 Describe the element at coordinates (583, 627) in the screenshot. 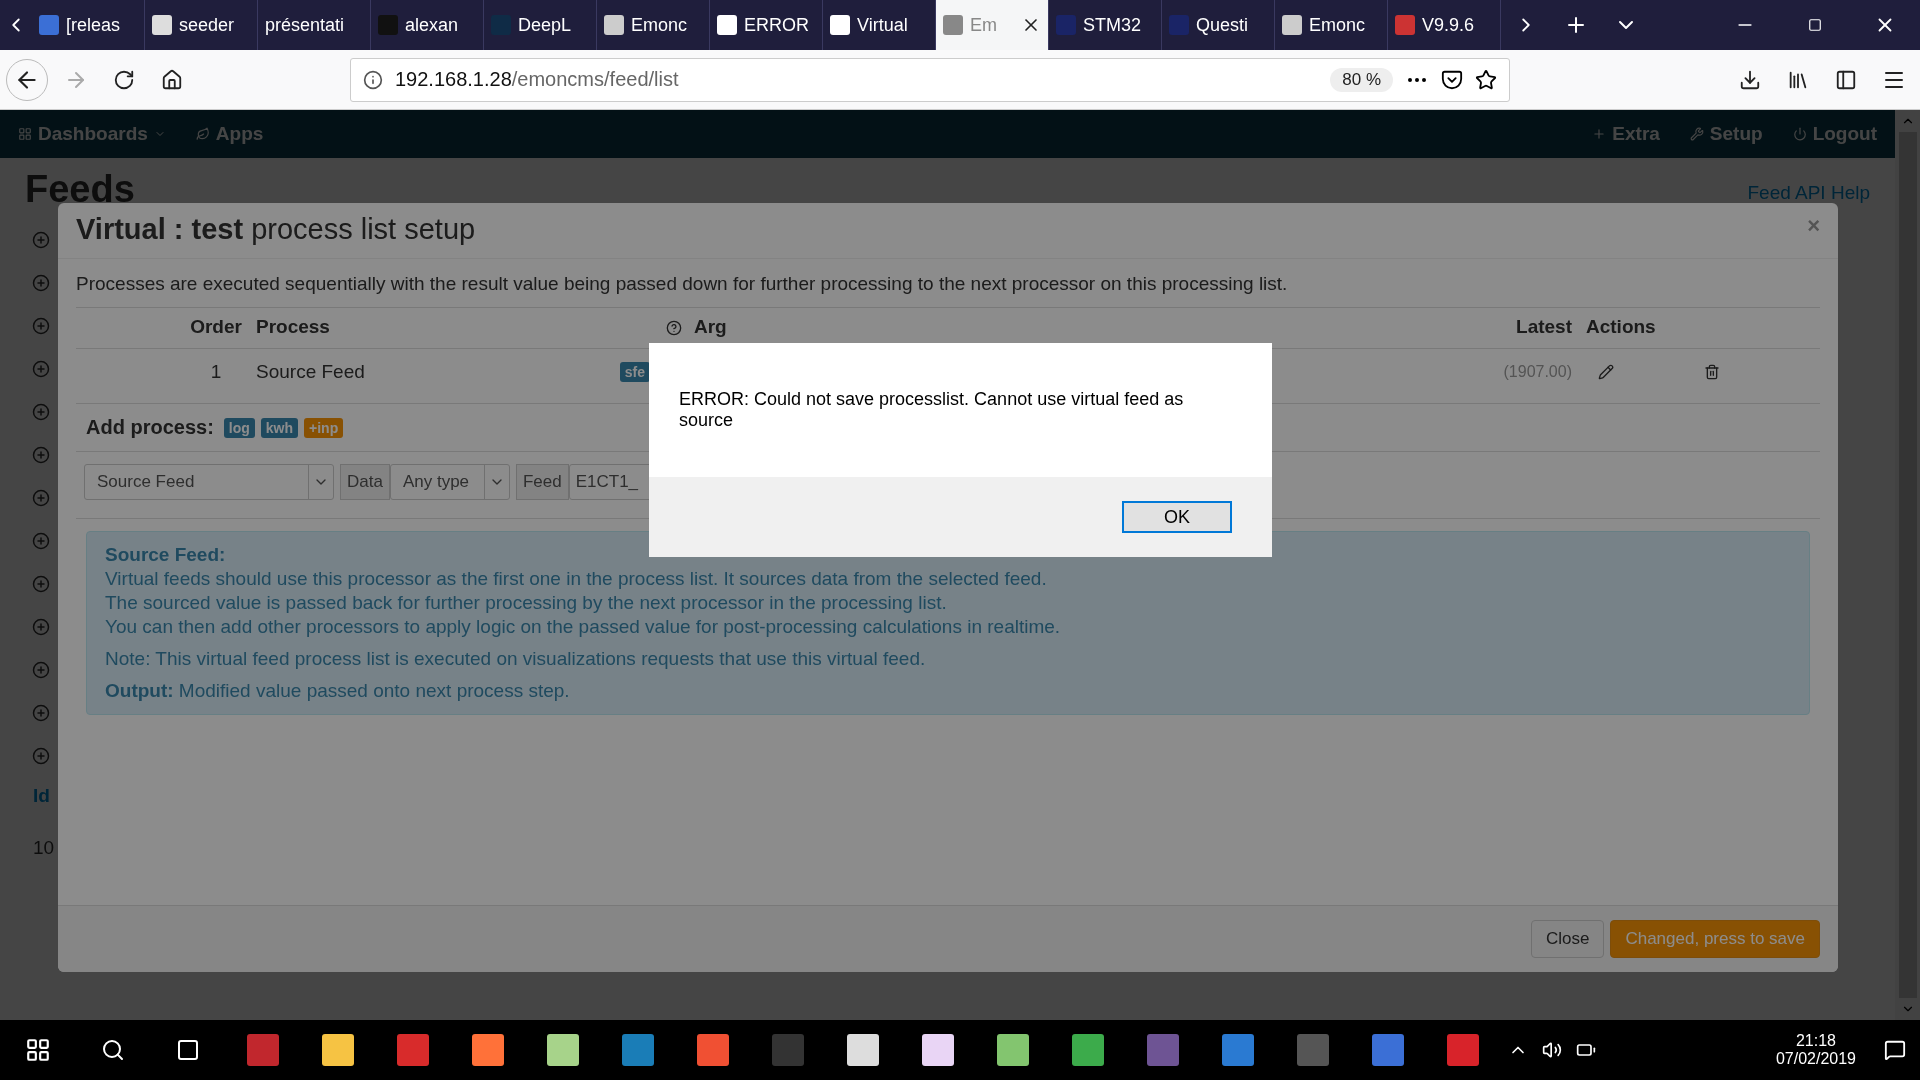

I see `info-text: You can then add other processors to apply logic on the passed value for post-processing calculations in realtime.` at that location.